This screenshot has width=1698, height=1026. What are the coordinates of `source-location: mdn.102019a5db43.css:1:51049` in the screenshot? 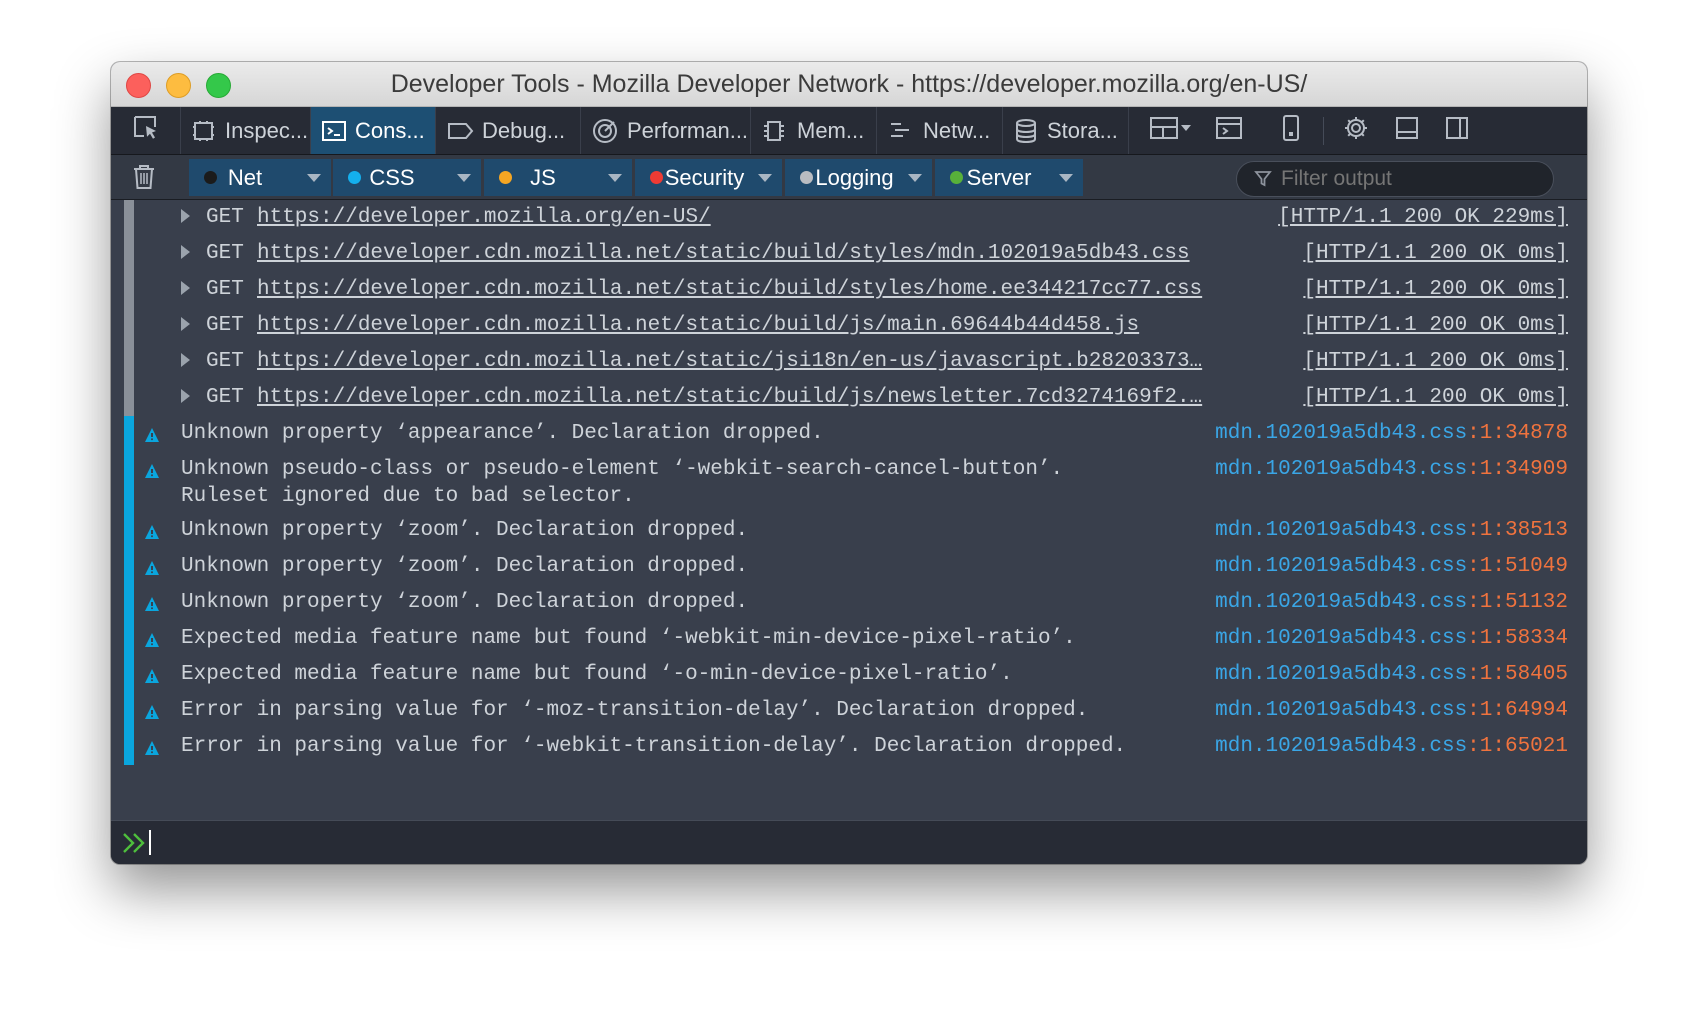 It's located at (1391, 566).